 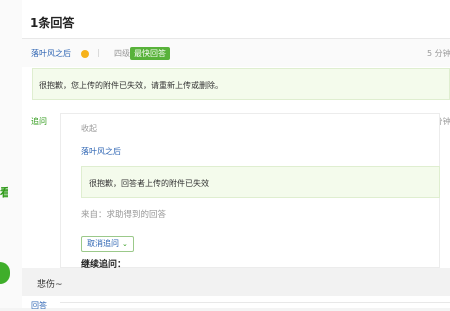 I want to click on answer-count-title: 1条回答, so click(x=52, y=23).